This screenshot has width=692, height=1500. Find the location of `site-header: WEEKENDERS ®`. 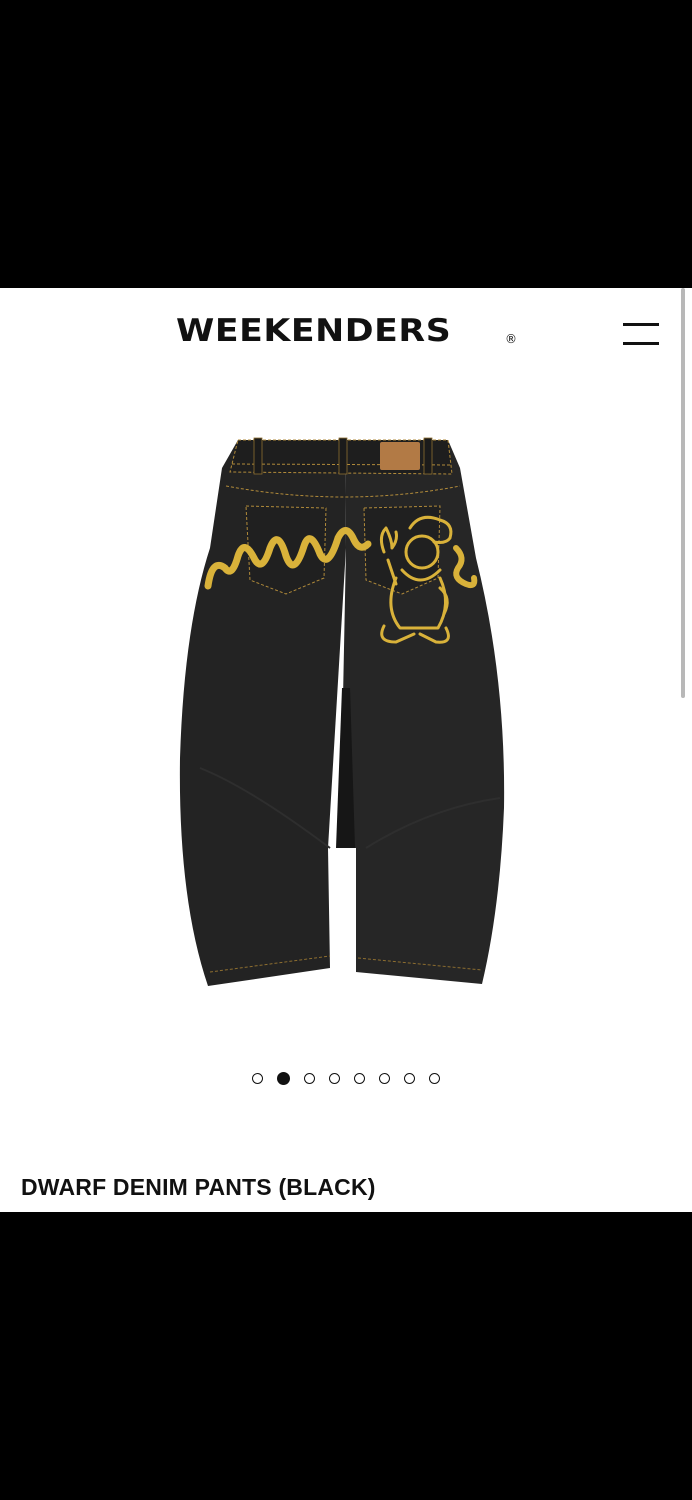

site-header: WEEKENDERS ® is located at coordinates (346, 338).